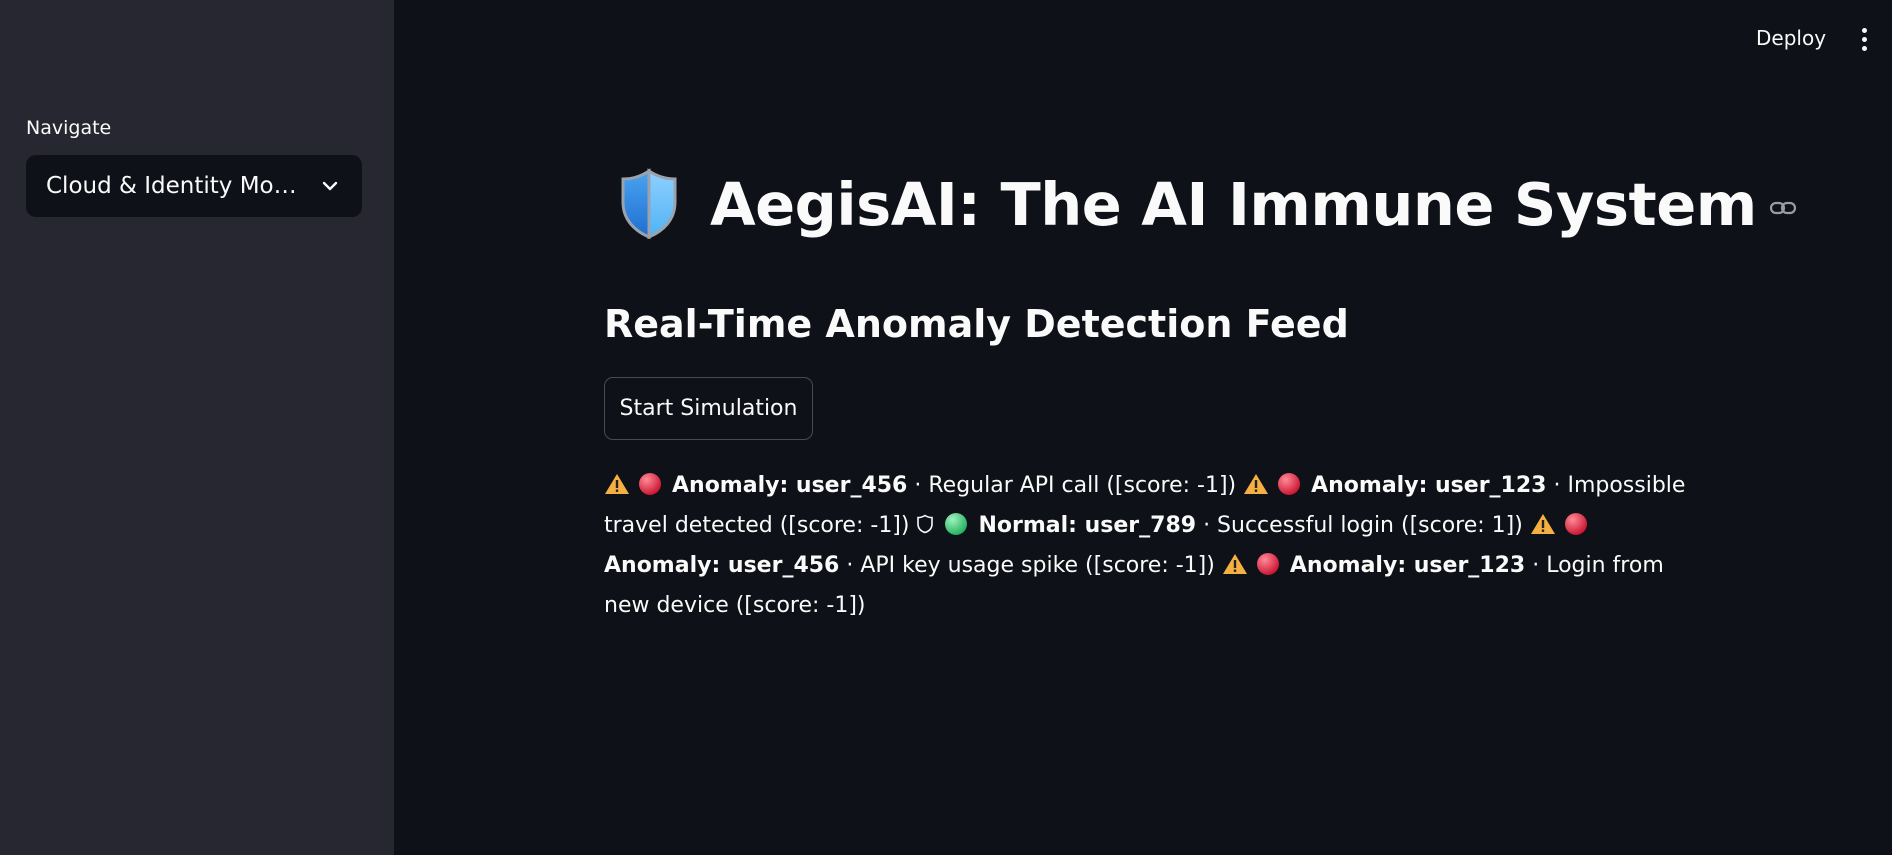 The height and width of the screenshot is (855, 1892). I want to click on feed-entry-text: · Successful login ([score: 1]), so click(1359, 525).